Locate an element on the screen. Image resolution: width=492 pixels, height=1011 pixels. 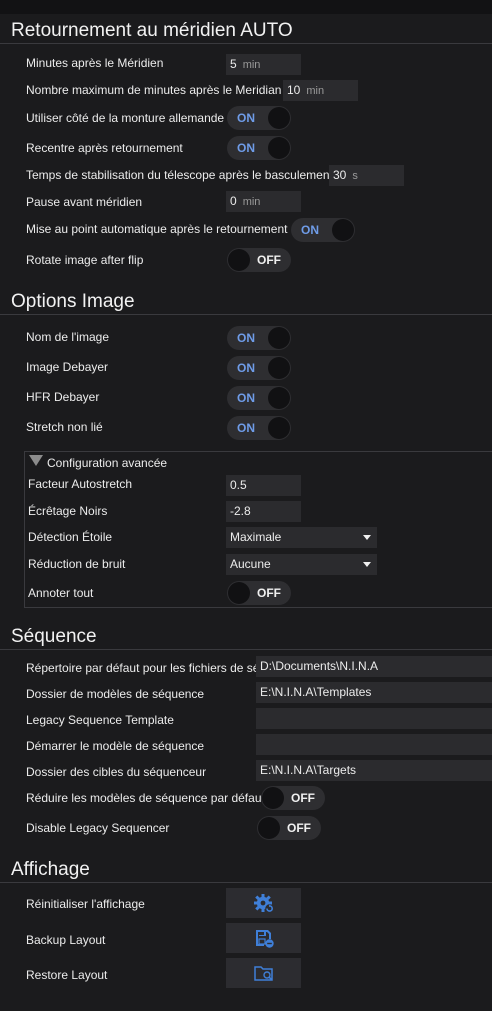
max-minutes-value: 10 is located at coordinates (294, 90).